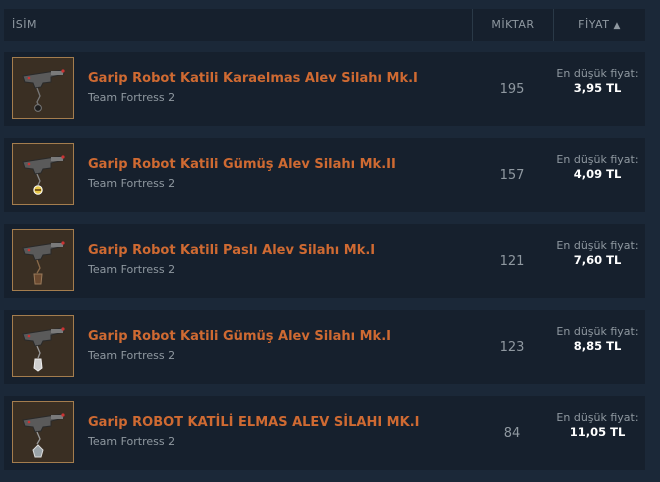 The height and width of the screenshot is (482, 660). I want to click on header-quantity-sort: MİKTAR, so click(512, 25).